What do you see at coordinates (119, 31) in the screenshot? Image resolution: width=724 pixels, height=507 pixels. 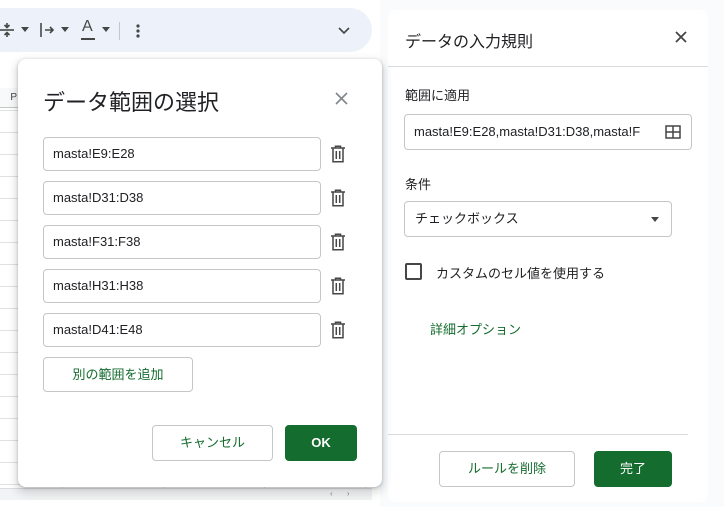 I see `toolbar-separator` at bounding box center [119, 31].